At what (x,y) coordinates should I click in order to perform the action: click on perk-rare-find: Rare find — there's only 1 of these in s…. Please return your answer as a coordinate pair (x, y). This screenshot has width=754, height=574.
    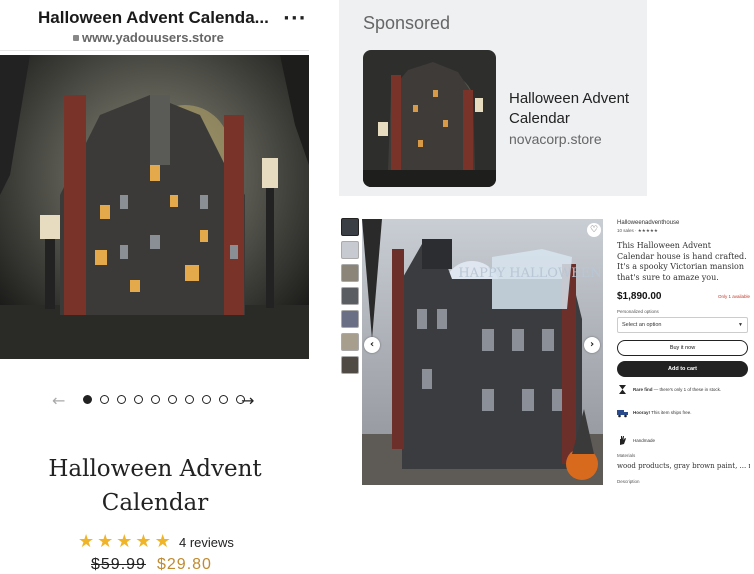
    Looking at the image, I should click on (669, 389).